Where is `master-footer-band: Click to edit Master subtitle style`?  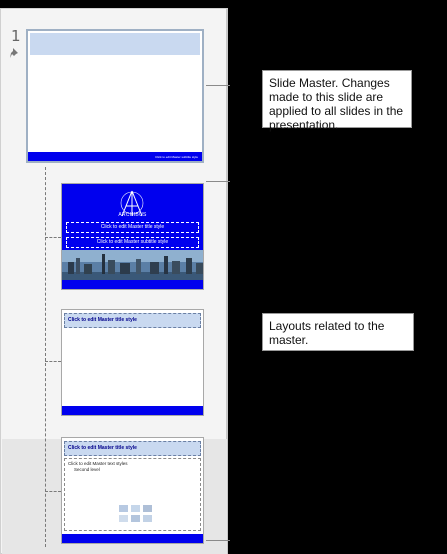
master-footer-band: Click to edit Master subtitle style is located at coordinates (115, 156).